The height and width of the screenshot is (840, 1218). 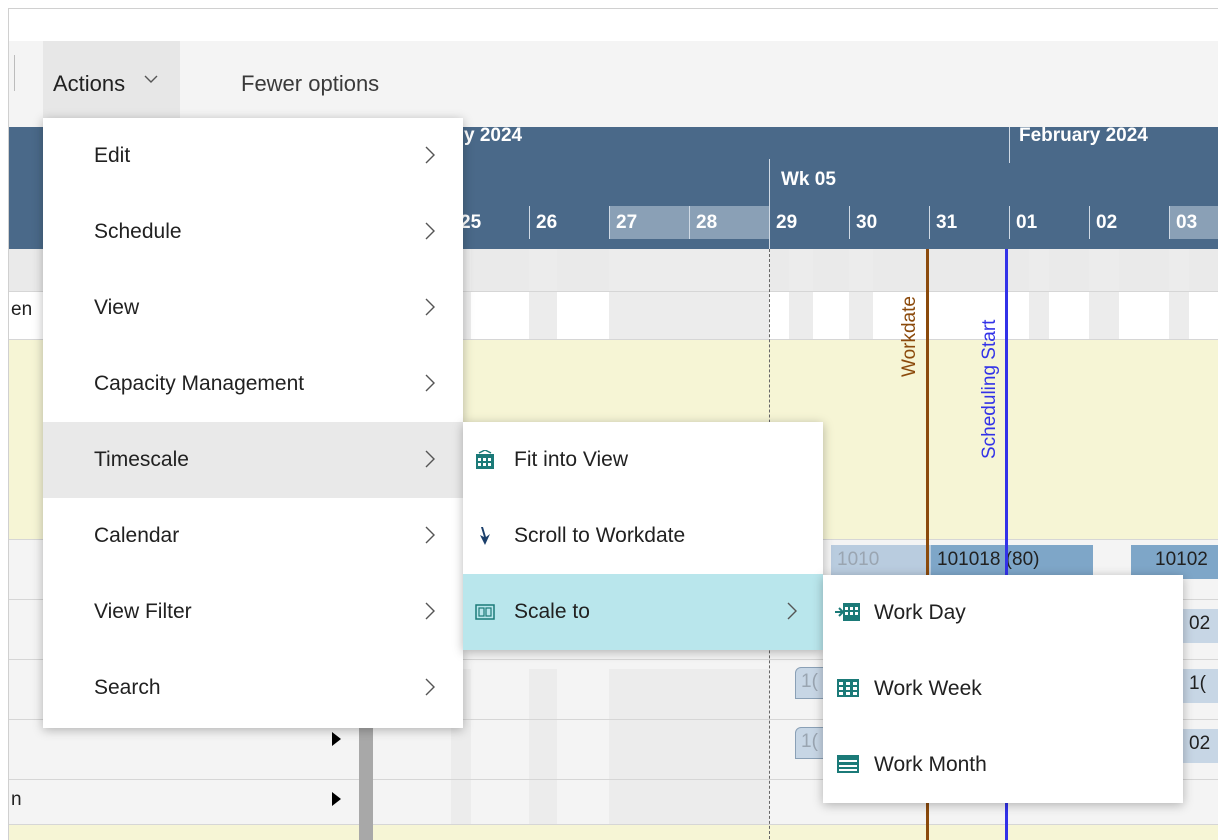 What do you see at coordinates (613, 84) in the screenshot?
I see `action-bar: Actions Fewer options` at bounding box center [613, 84].